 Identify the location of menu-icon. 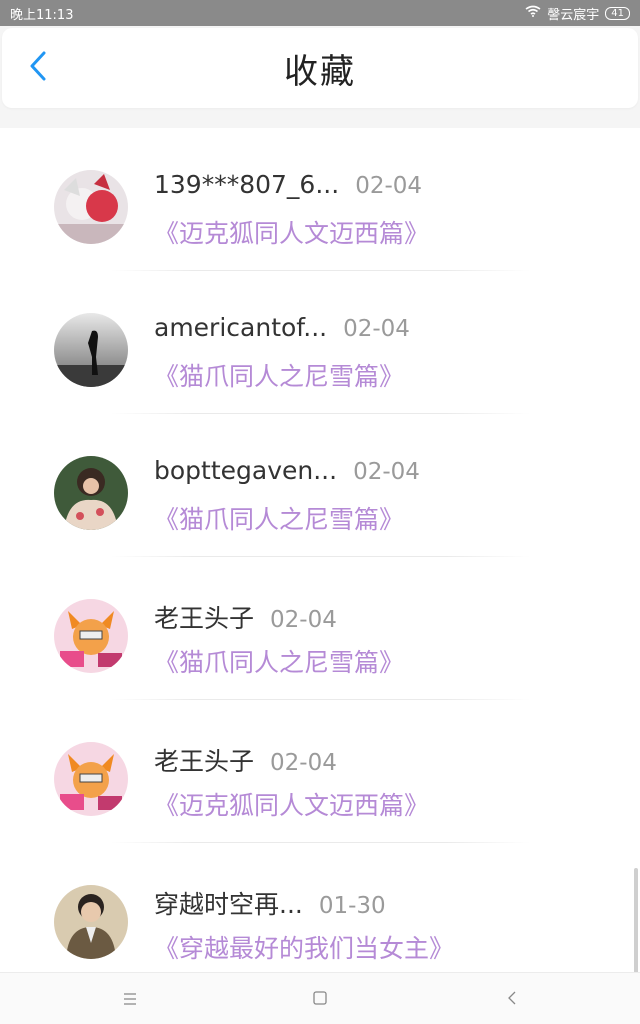
(130, 999).